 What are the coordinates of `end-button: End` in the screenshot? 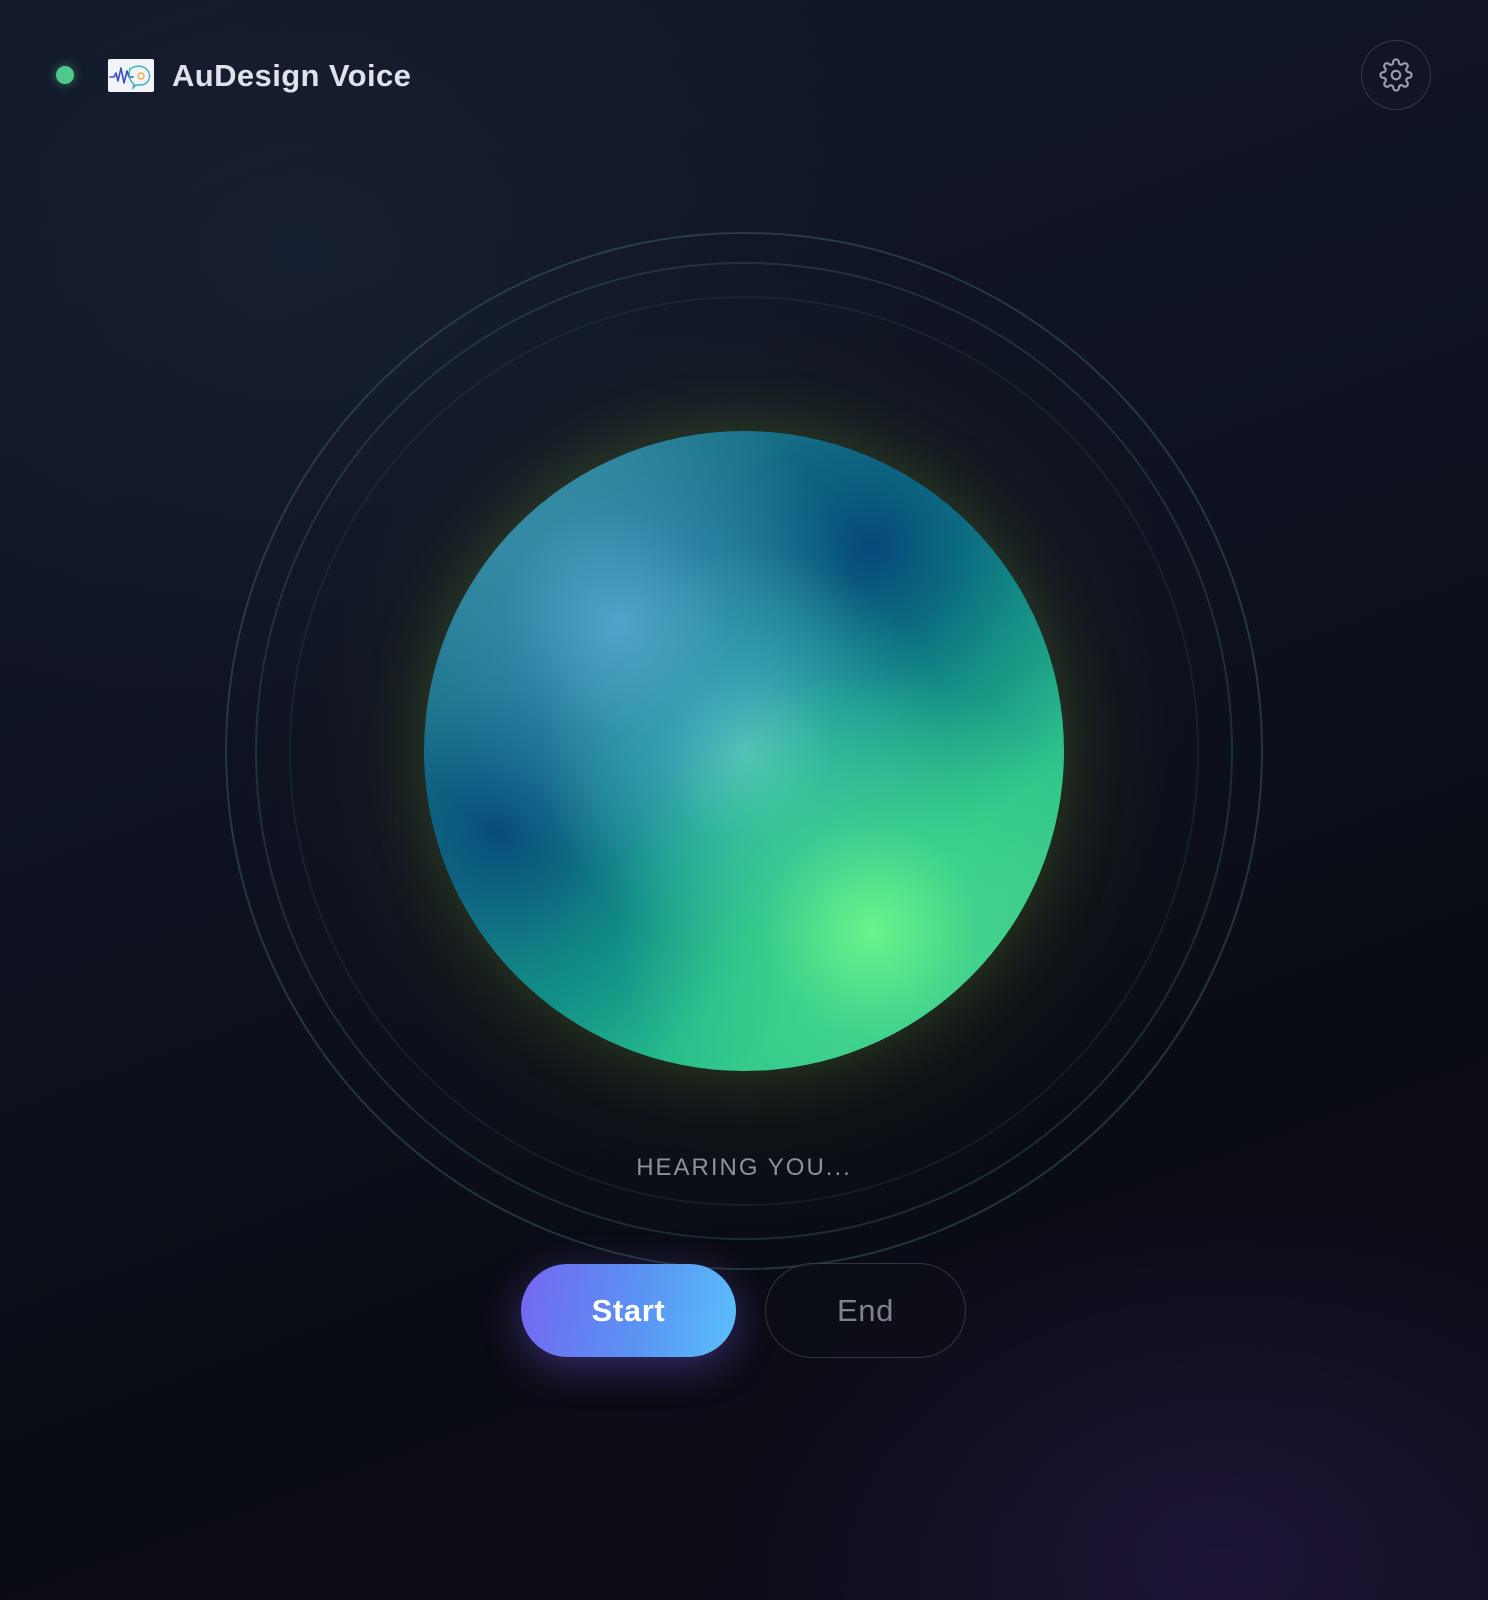 It's located at (865, 1310).